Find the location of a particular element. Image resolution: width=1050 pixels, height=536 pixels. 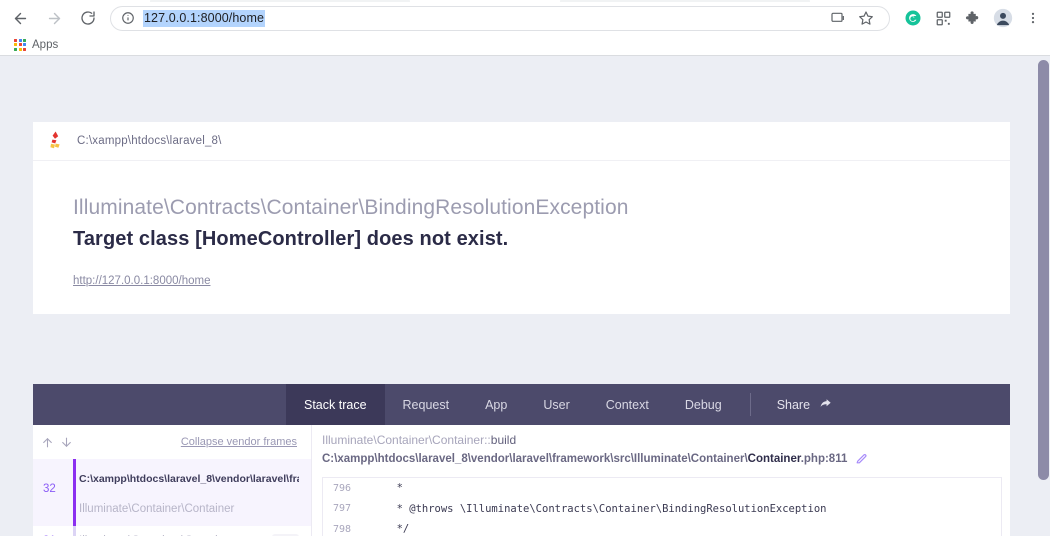

three-dot-menu-icon is located at coordinates (1033, 18).